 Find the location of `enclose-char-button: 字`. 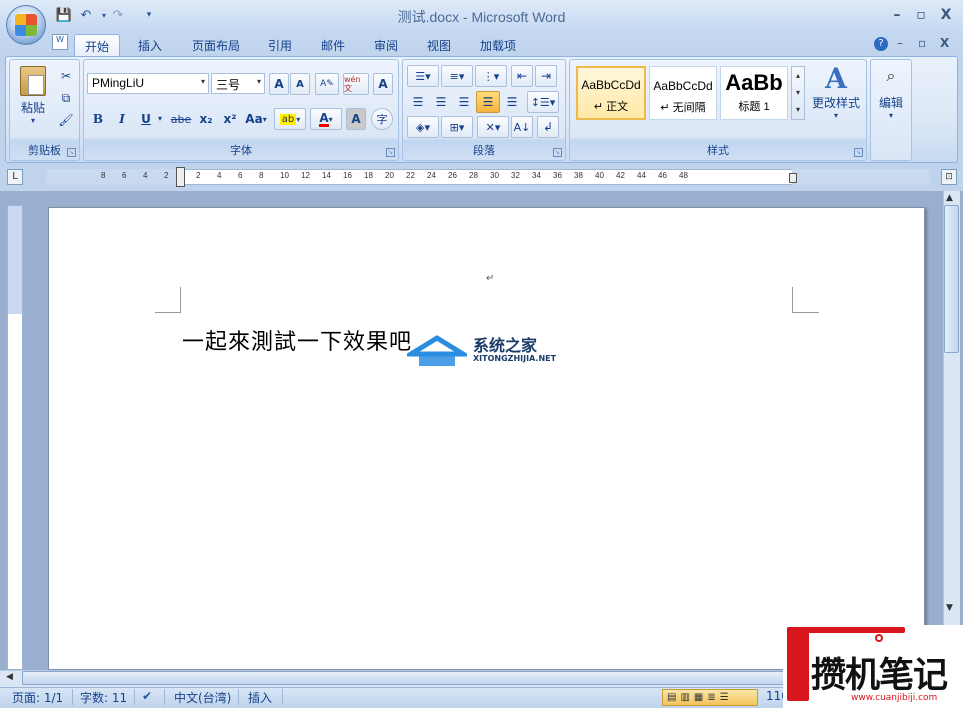

enclose-char-button: 字 is located at coordinates (382, 119).